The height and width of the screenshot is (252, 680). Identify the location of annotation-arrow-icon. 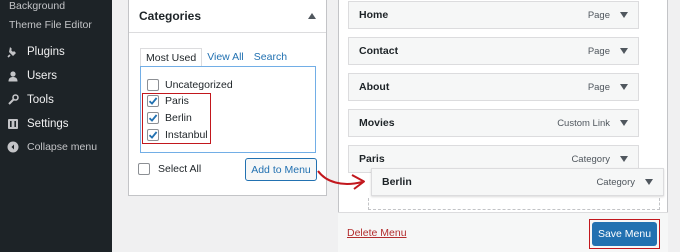
(341, 180).